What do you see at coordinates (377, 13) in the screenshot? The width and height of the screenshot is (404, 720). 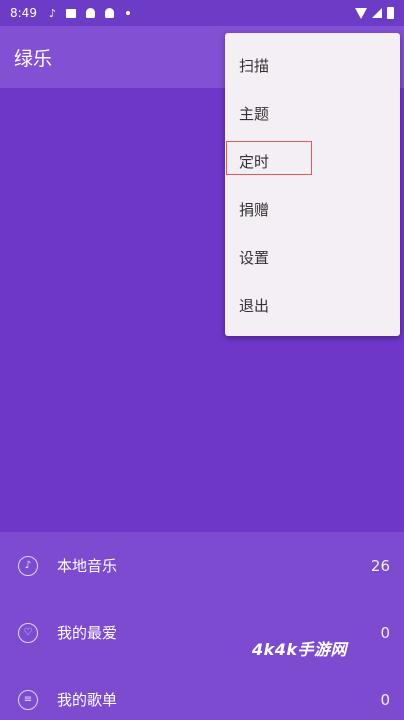 I see `signal-icon` at bounding box center [377, 13].